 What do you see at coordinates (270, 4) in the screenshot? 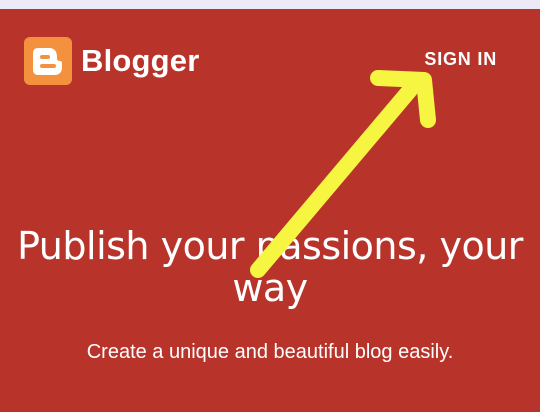
I see `status-strip` at bounding box center [270, 4].